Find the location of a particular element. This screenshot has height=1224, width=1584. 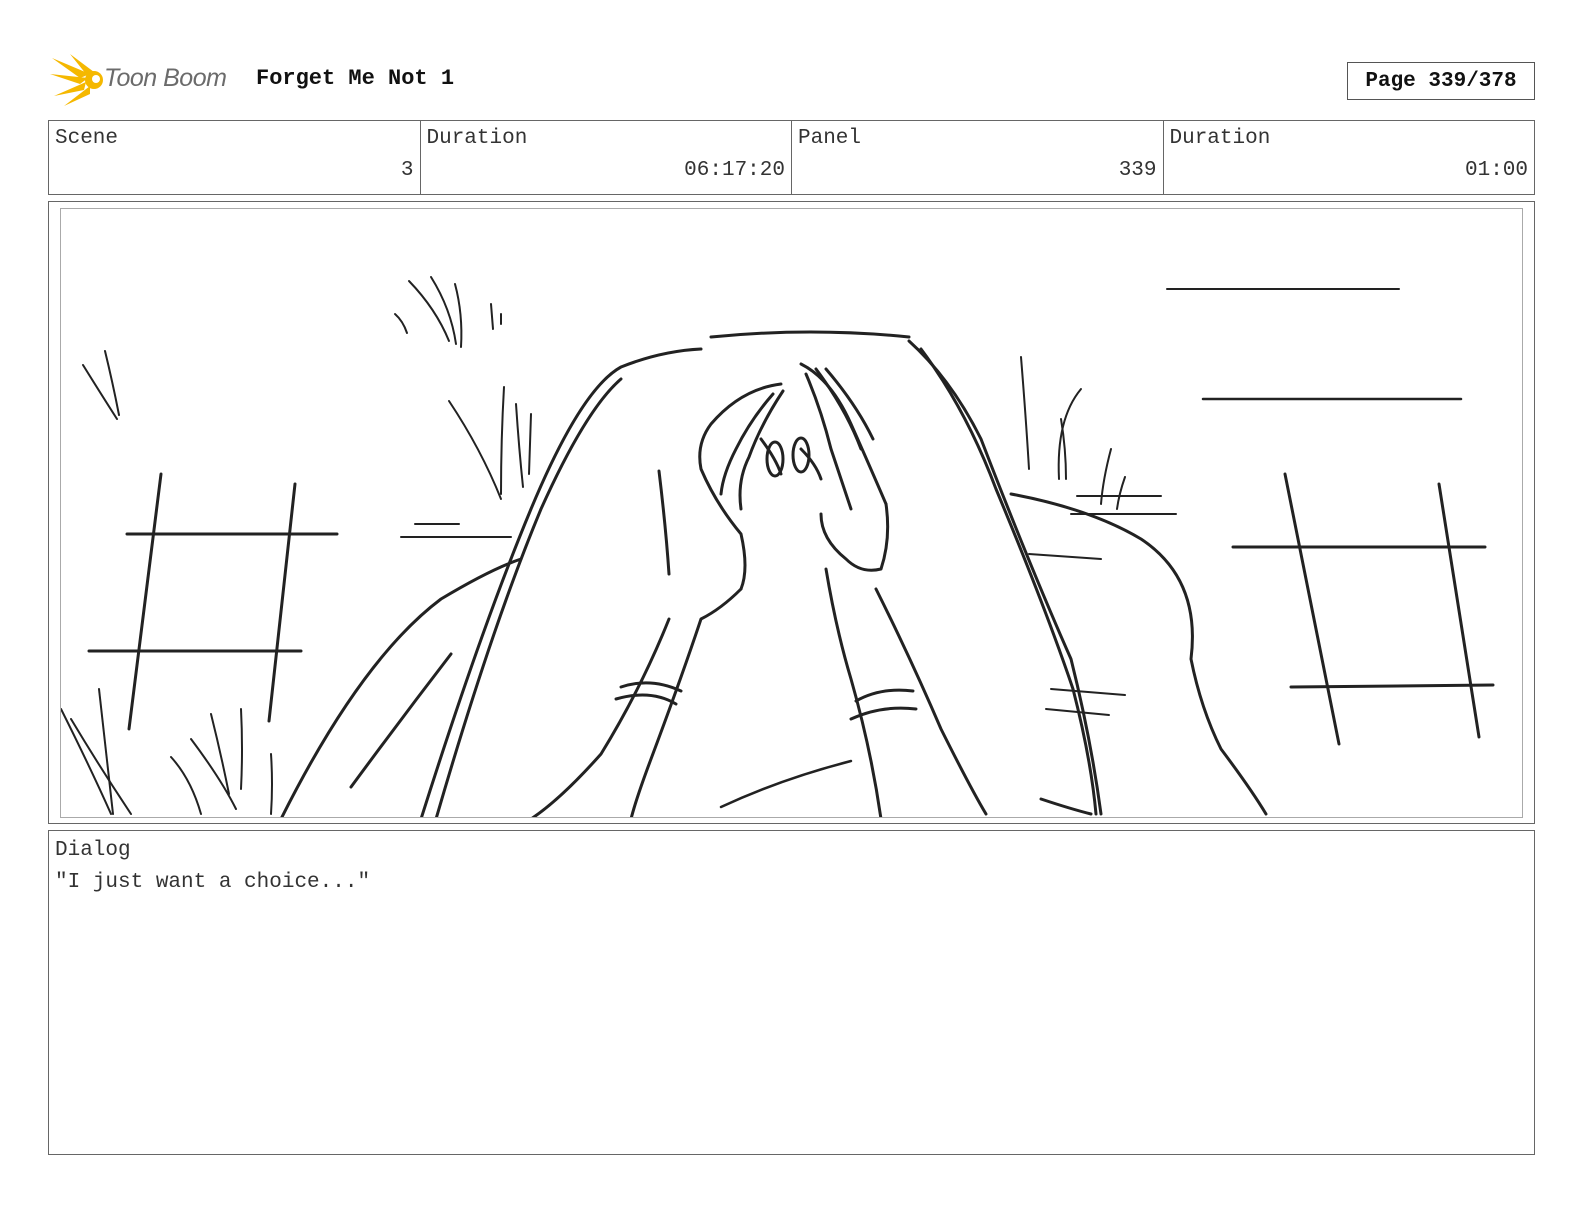

logo-wordmark: Toon Boom is located at coordinates (165, 78).